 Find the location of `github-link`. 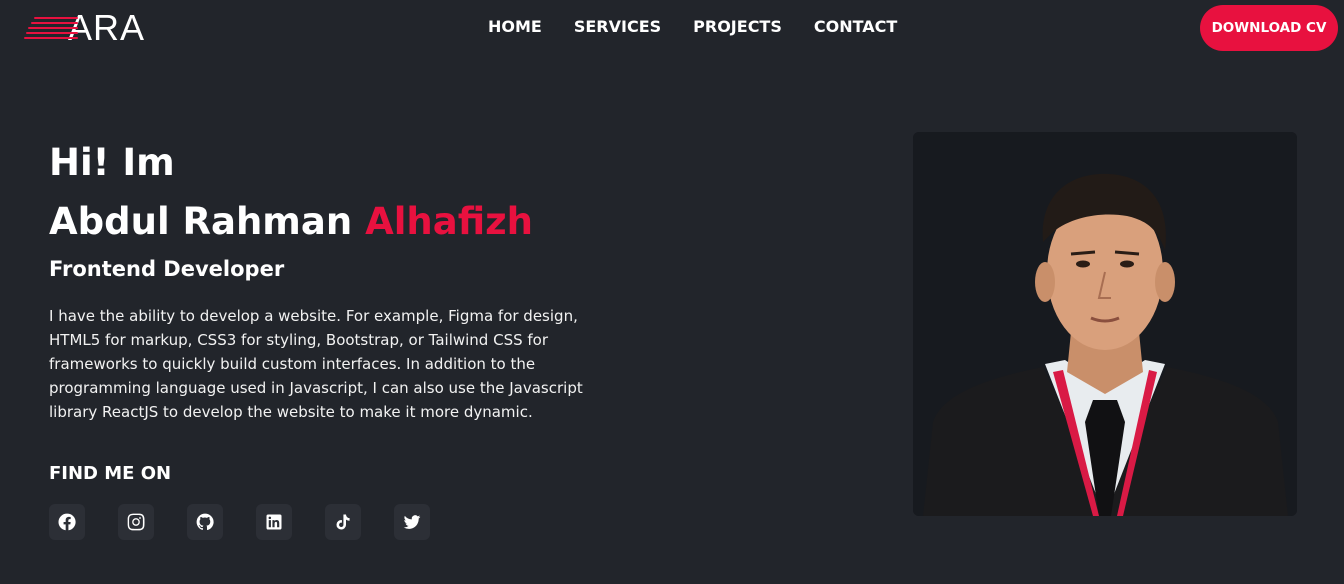

github-link is located at coordinates (205, 522).